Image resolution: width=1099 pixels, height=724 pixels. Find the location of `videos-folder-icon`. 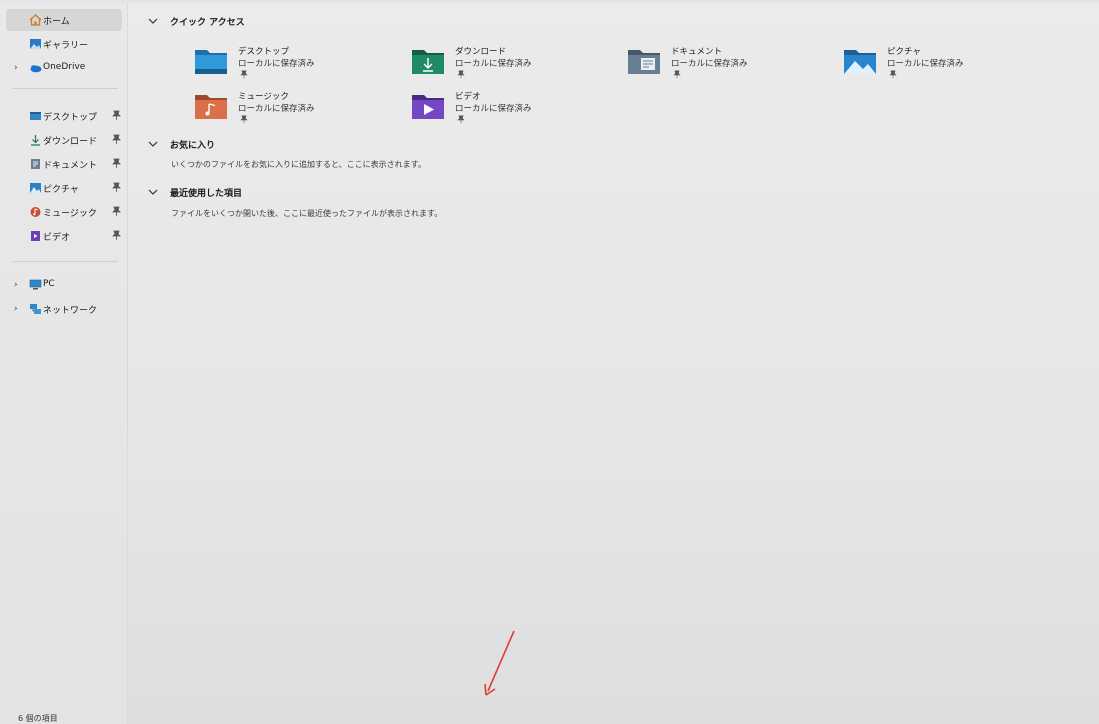

videos-folder-icon is located at coordinates (428, 107).